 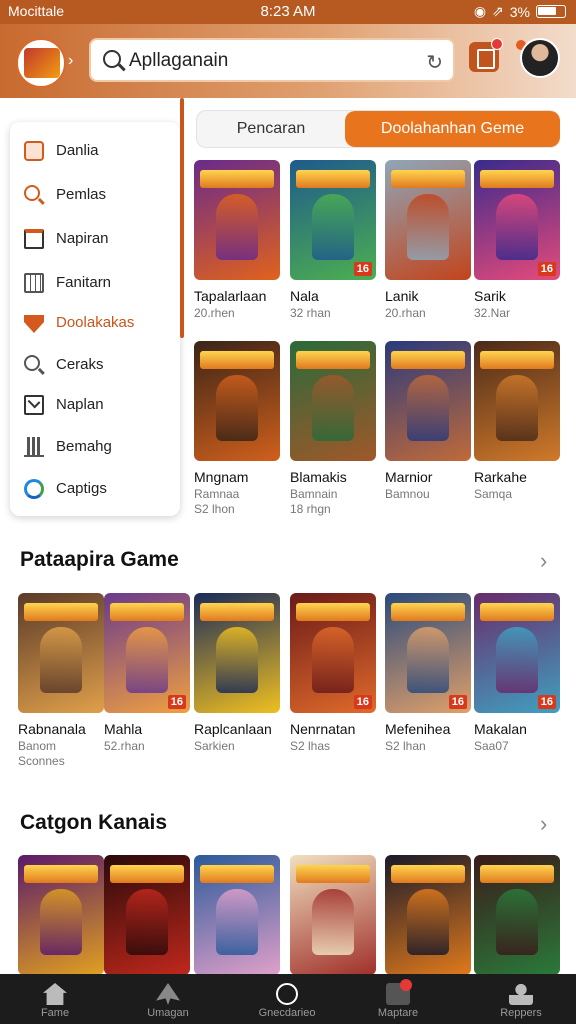 What do you see at coordinates (323, 729) in the screenshot?
I see `game-name: Nenrnatan` at bounding box center [323, 729].